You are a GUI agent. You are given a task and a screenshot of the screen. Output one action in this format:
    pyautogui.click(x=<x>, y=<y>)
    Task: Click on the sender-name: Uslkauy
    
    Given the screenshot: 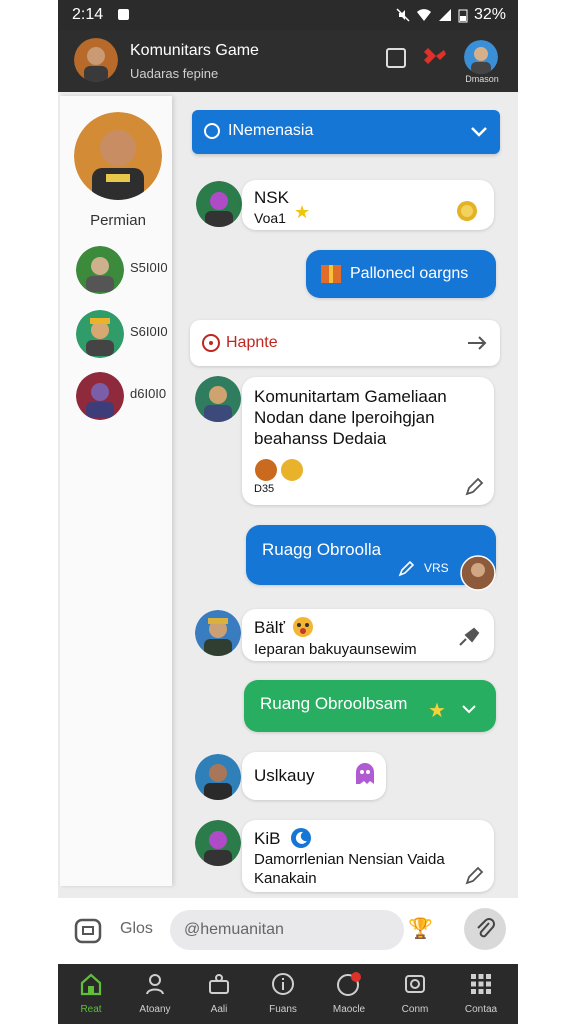 What is the action you would take?
    pyautogui.click(x=284, y=775)
    